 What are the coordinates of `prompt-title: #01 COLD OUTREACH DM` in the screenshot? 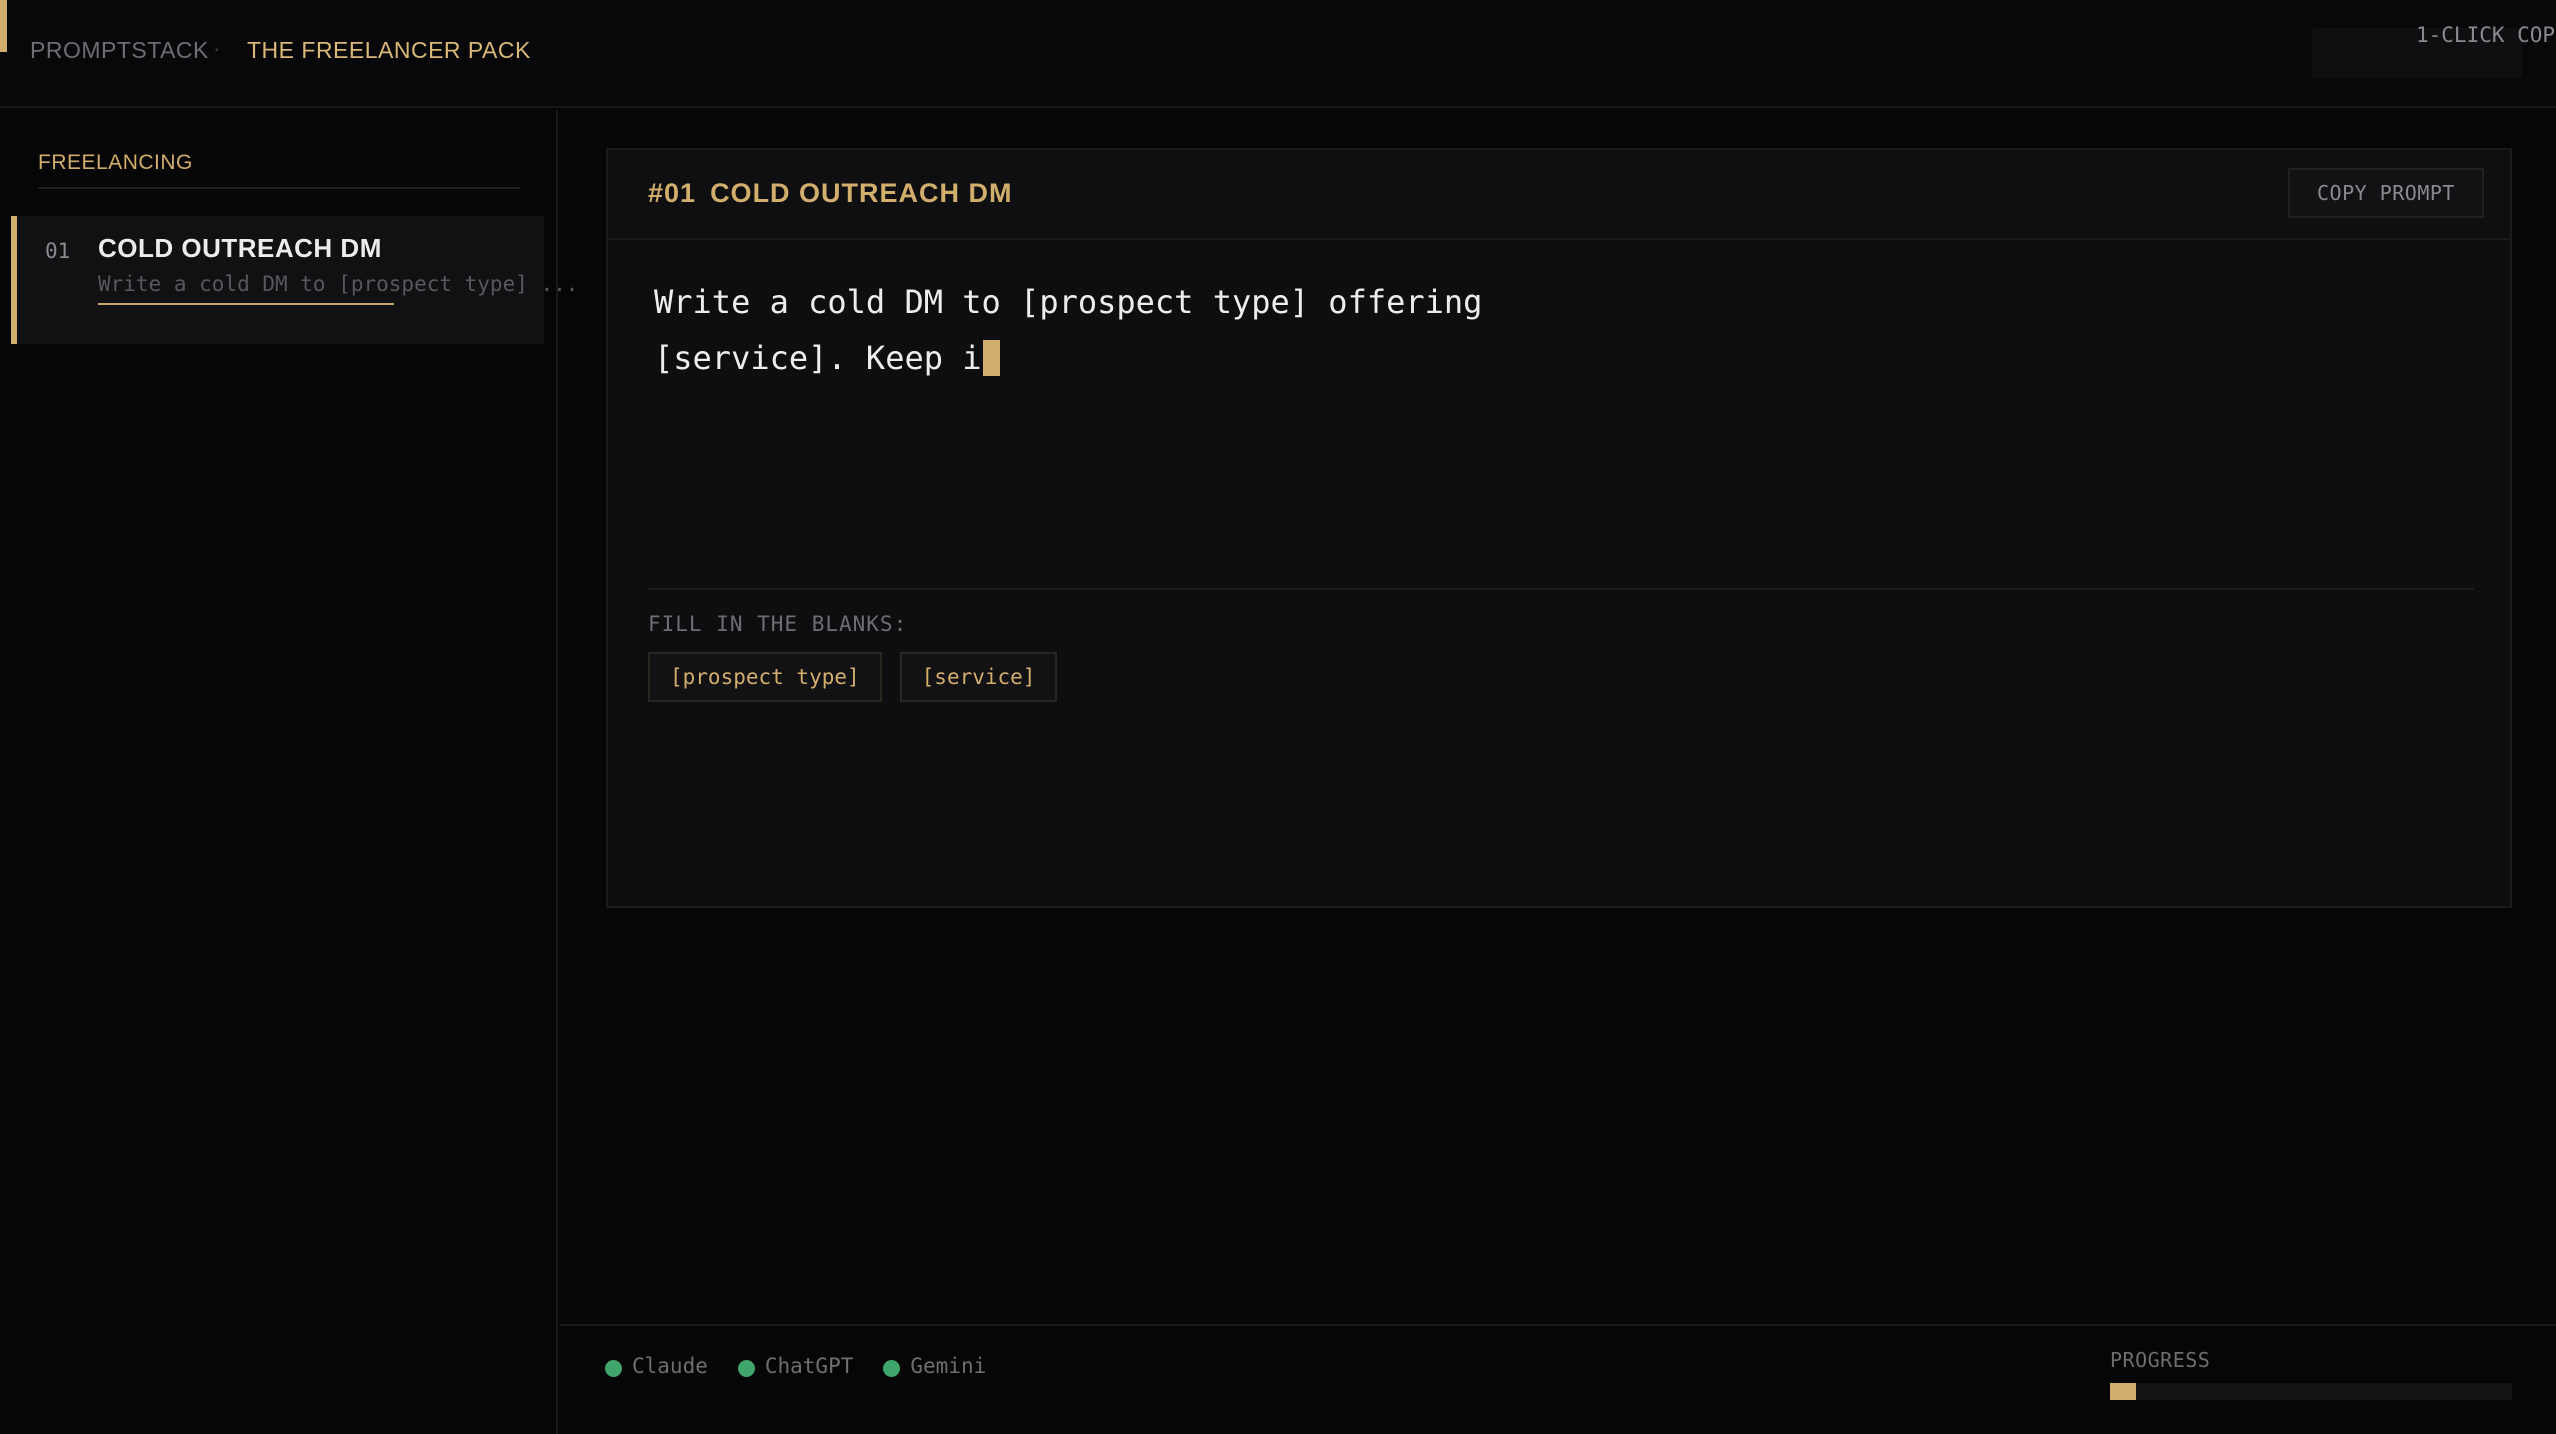 It's located at (830, 193).